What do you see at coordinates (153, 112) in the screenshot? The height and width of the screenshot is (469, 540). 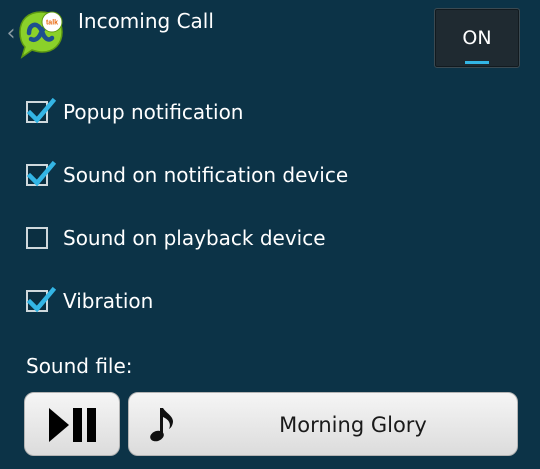 I see `option-label: Popup notification` at bounding box center [153, 112].